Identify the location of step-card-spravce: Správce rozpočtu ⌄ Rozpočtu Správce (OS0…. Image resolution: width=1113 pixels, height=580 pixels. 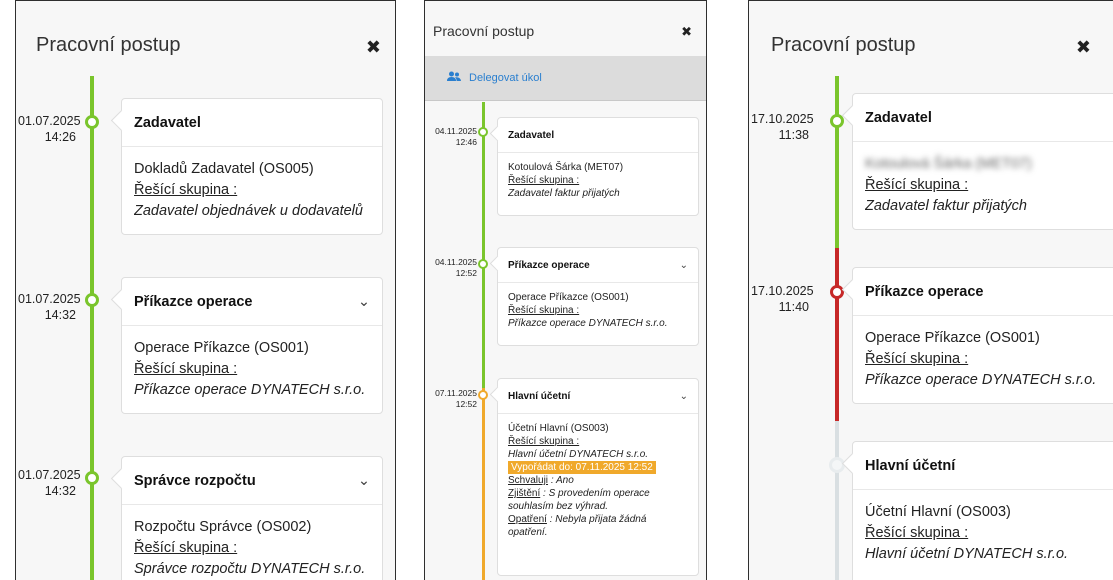
(252, 518).